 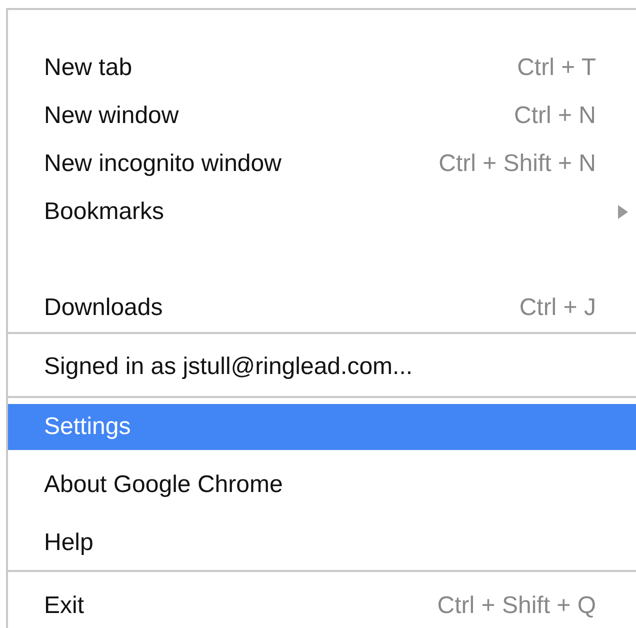 What do you see at coordinates (164, 485) in the screenshot?
I see `menu-item-label: About Google Chrome` at bounding box center [164, 485].